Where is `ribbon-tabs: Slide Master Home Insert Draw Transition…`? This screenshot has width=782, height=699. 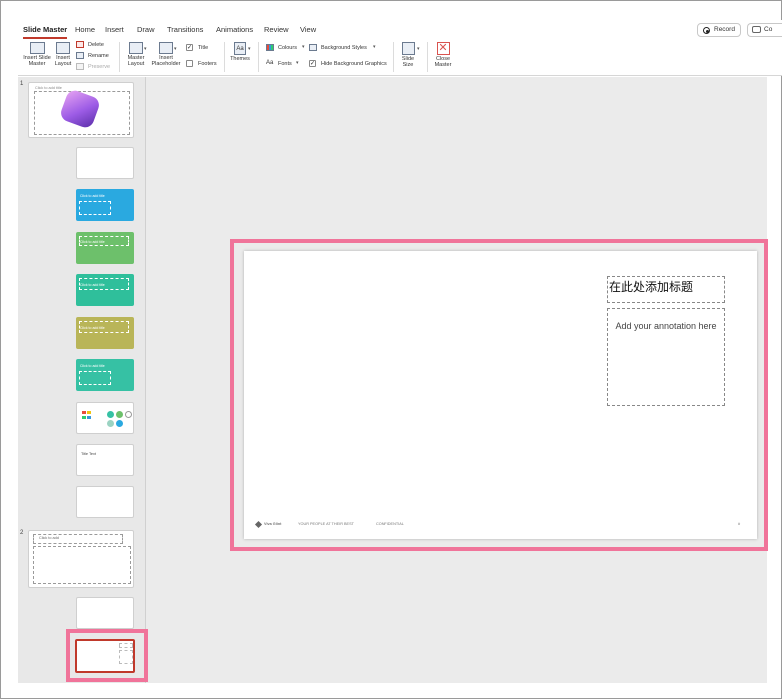 ribbon-tabs: Slide Master Home Insert Draw Transition… is located at coordinates (400, 30).